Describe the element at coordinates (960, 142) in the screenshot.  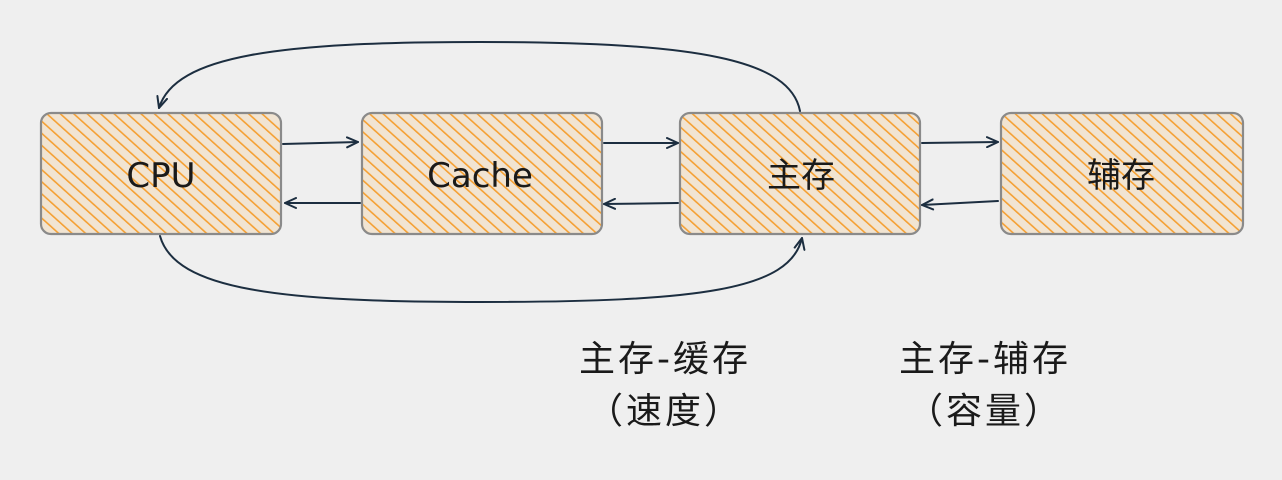
I see `arrow-main-to-secondary` at that location.